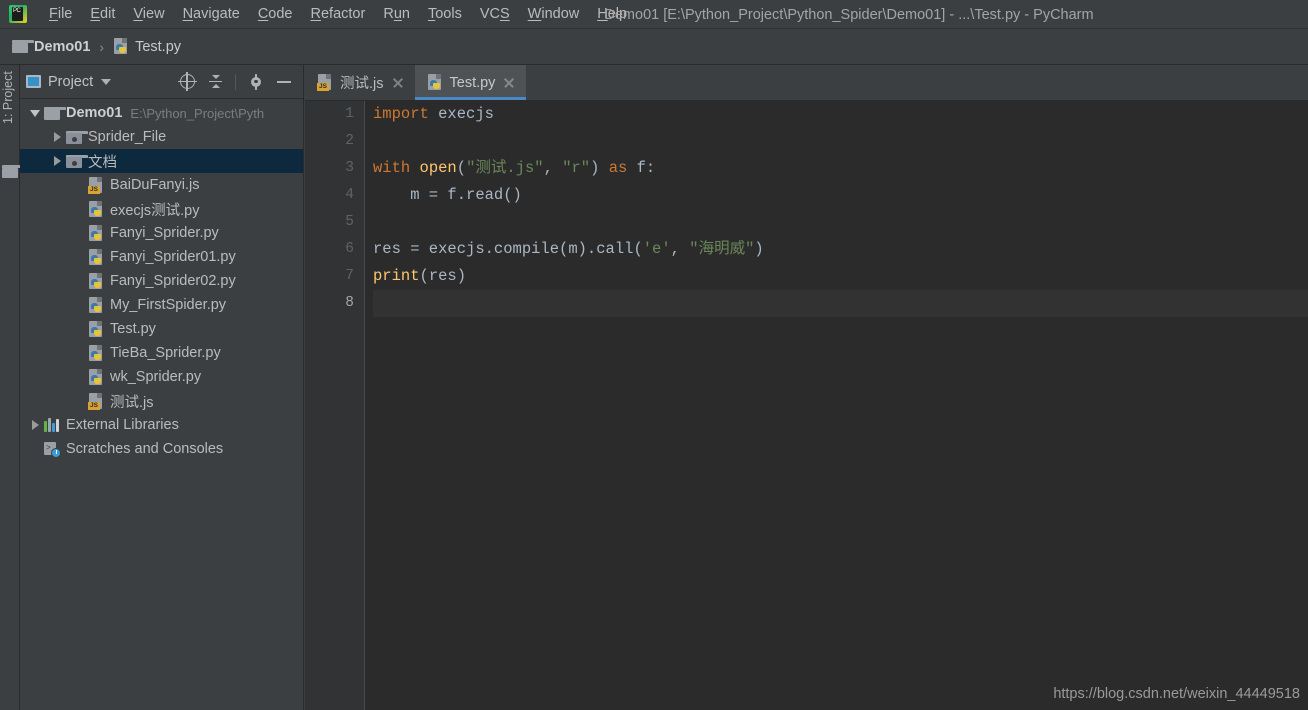  What do you see at coordinates (161, 401) in the screenshot?
I see `tree-row: JS 测试.js` at bounding box center [161, 401].